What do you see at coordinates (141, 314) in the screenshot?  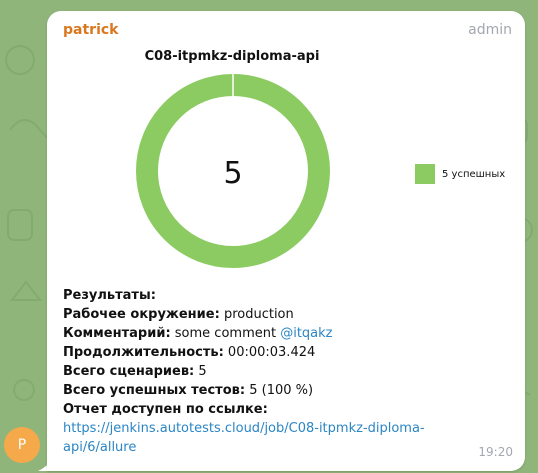 I see `env-label: Рабочее окружение:` at bounding box center [141, 314].